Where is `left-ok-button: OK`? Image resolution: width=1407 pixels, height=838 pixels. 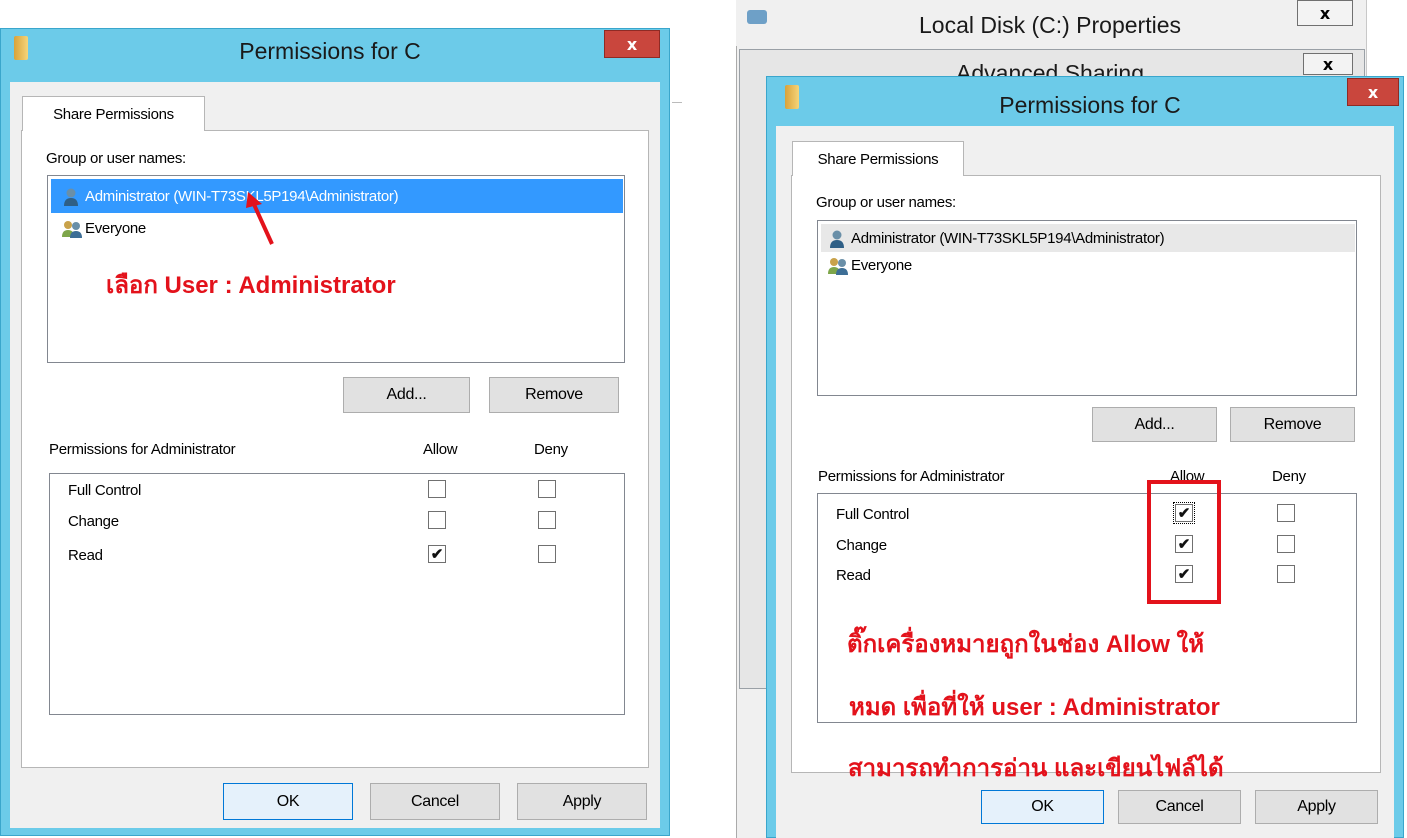 left-ok-button: OK is located at coordinates (288, 801).